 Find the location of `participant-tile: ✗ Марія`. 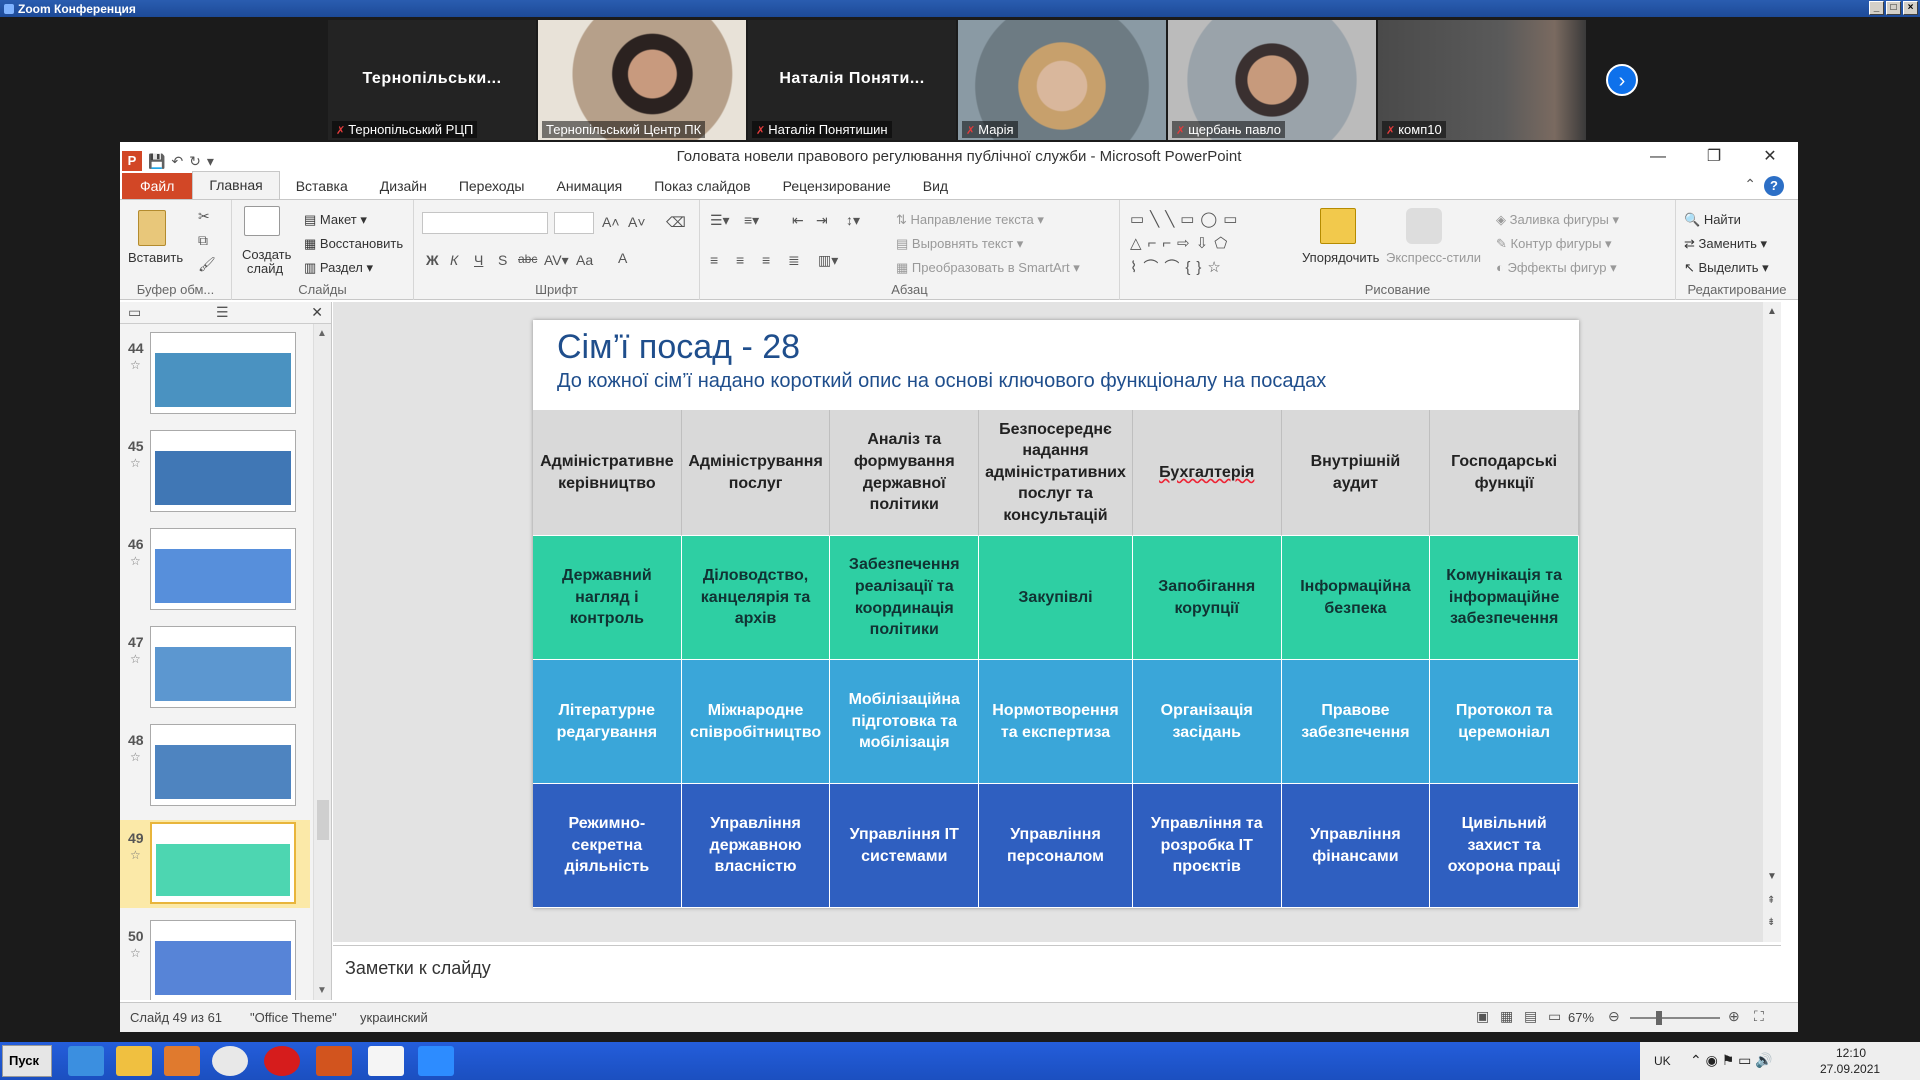

participant-tile: ✗ Марія is located at coordinates (1062, 80).